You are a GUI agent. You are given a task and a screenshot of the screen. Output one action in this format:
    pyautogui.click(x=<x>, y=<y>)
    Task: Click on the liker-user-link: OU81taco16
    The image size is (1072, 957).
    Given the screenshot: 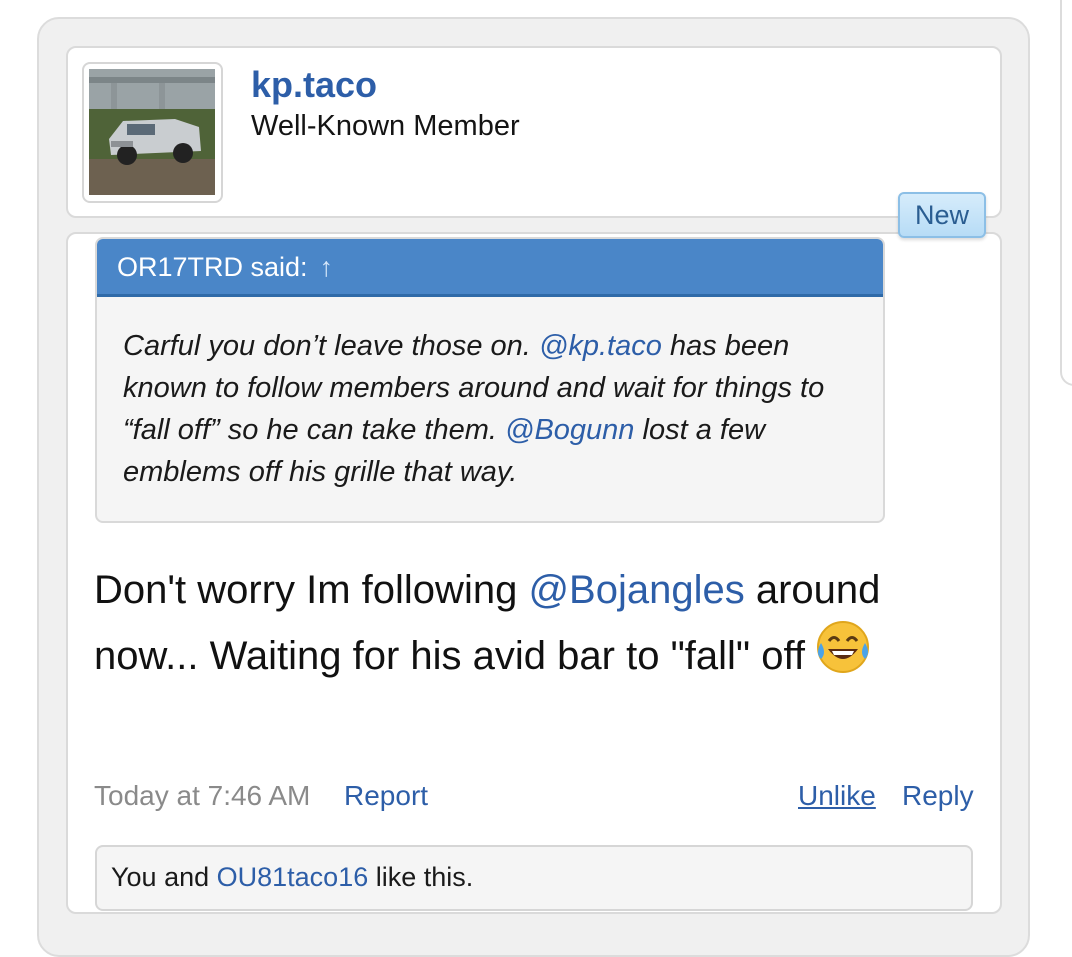 What is the action you would take?
    pyautogui.click(x=293, y=877)
    